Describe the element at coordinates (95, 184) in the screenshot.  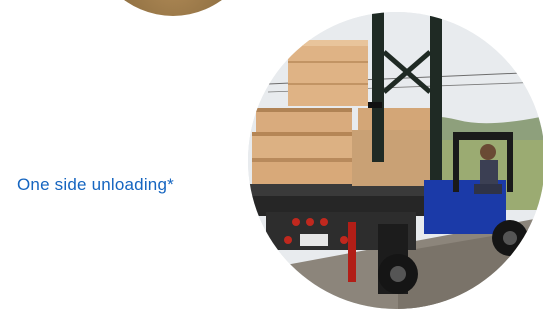
I see `unloading-caption: One side unloading*` at that location.